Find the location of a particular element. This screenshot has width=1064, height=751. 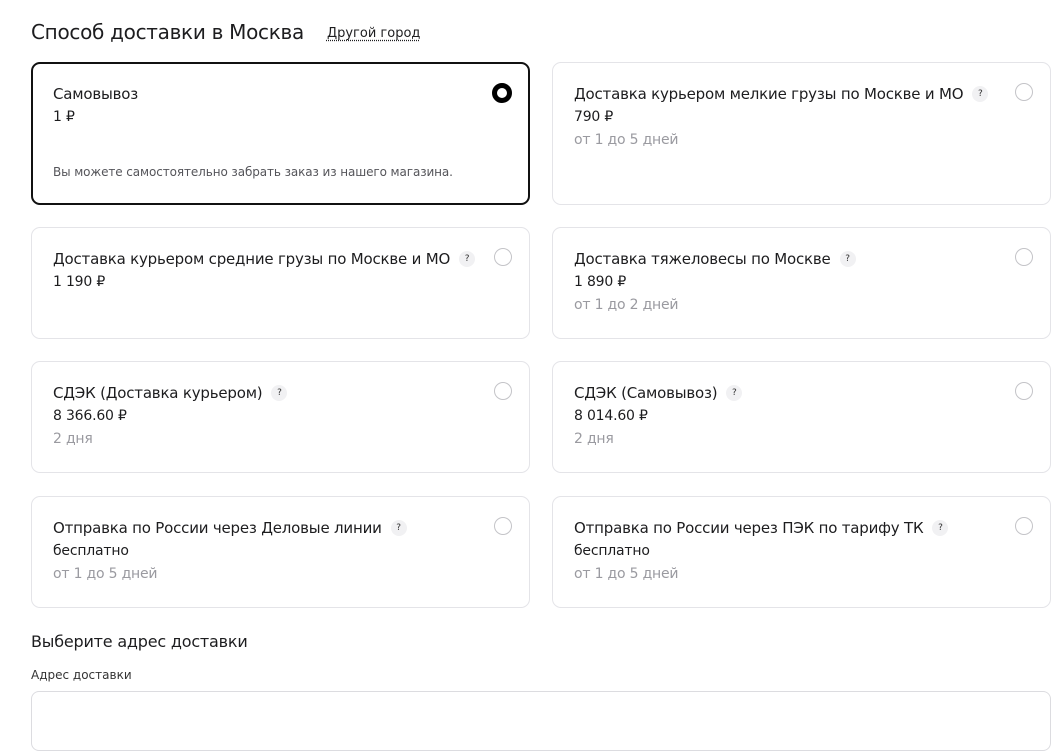

option-price: 790 ₽ is located at coordinates (594, 117).